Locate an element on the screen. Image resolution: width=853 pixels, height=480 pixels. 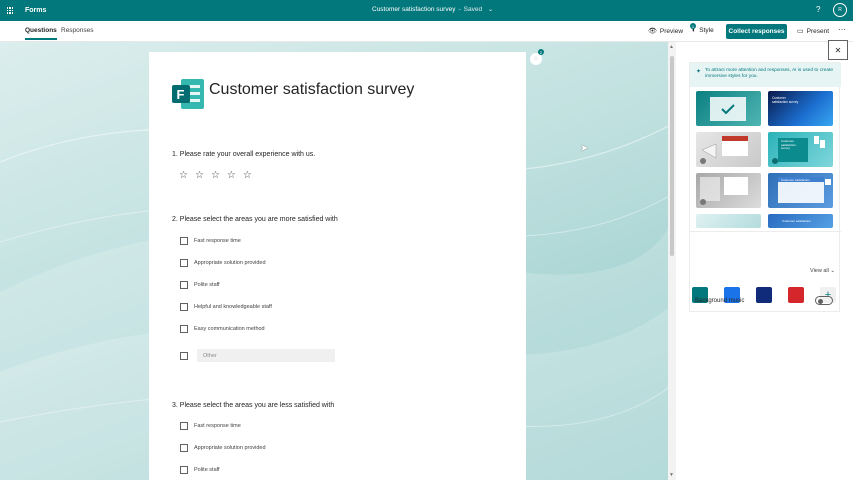
divider is located at coordinates (765, 231).